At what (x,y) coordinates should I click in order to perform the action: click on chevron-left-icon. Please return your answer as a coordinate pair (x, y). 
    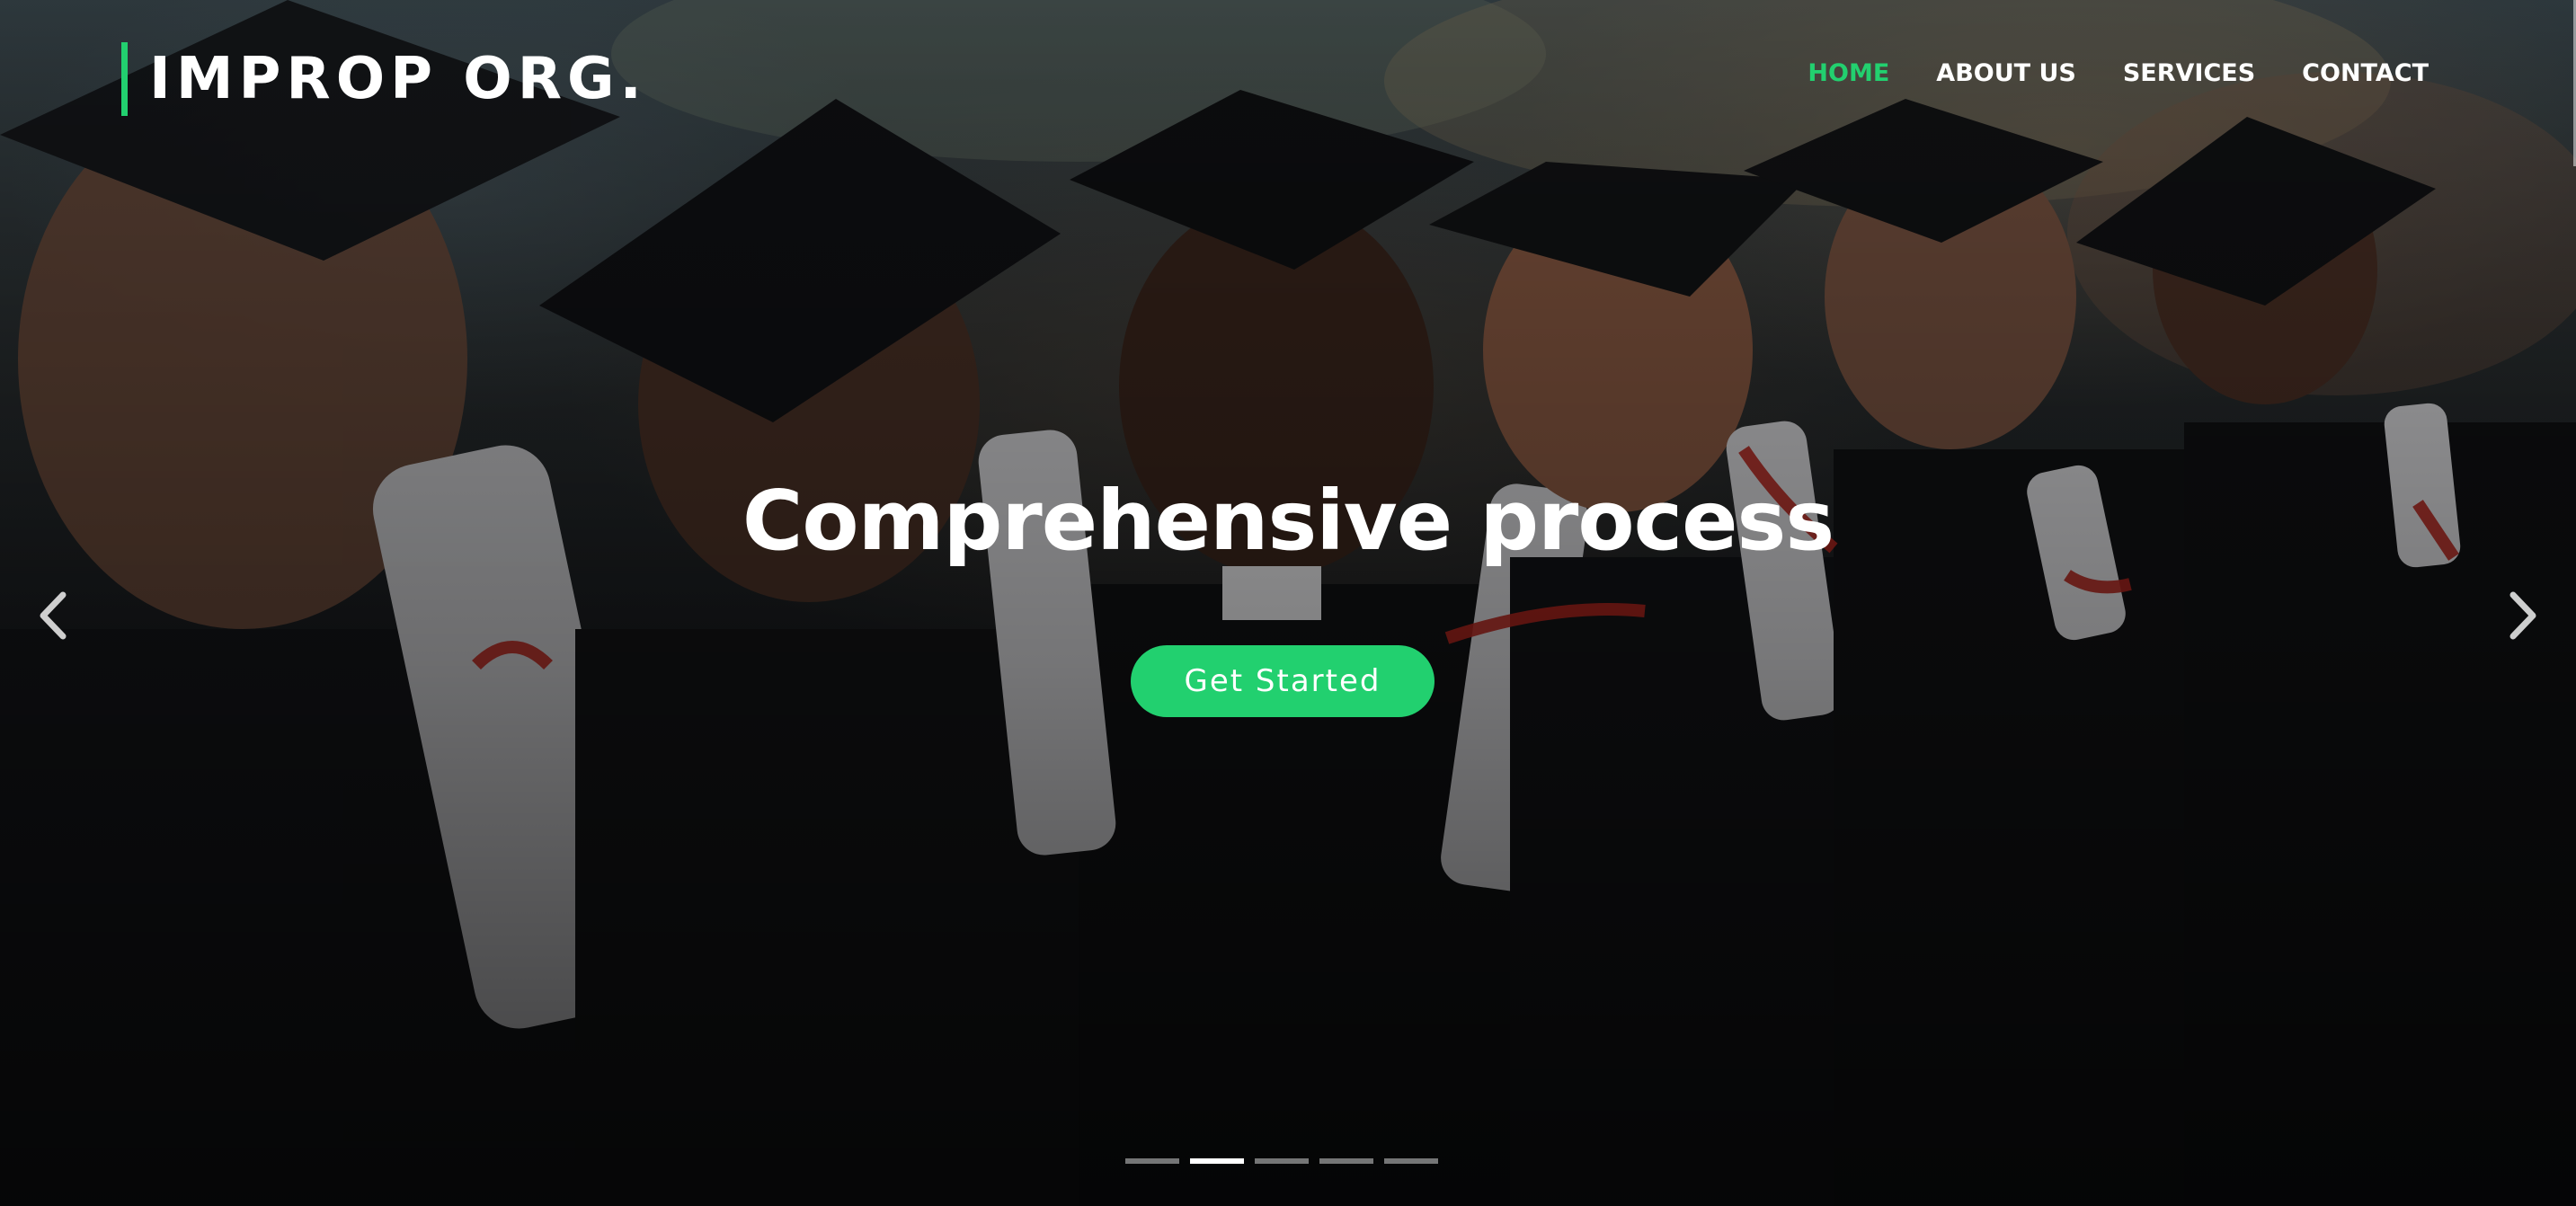
    Looking at the image, I should click on (53, 615).